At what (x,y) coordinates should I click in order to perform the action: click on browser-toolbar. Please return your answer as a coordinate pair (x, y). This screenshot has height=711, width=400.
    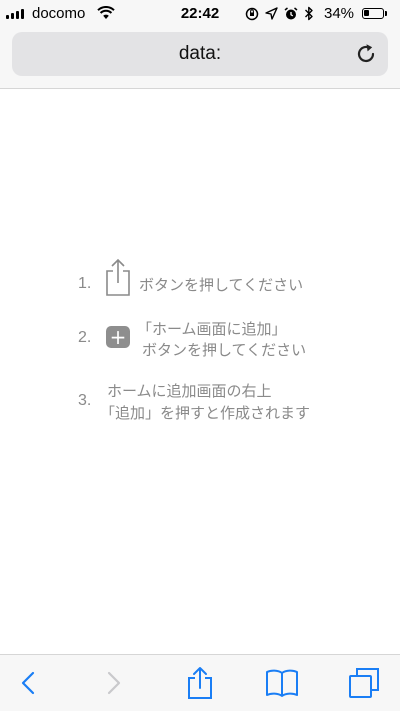
    Looking at the image, I should click on (200, 682).